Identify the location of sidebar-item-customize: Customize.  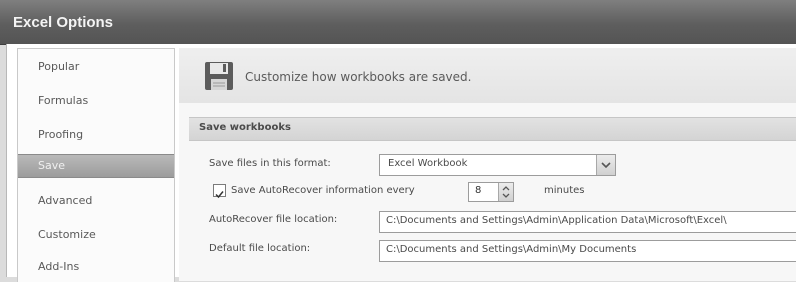
(96, 235).